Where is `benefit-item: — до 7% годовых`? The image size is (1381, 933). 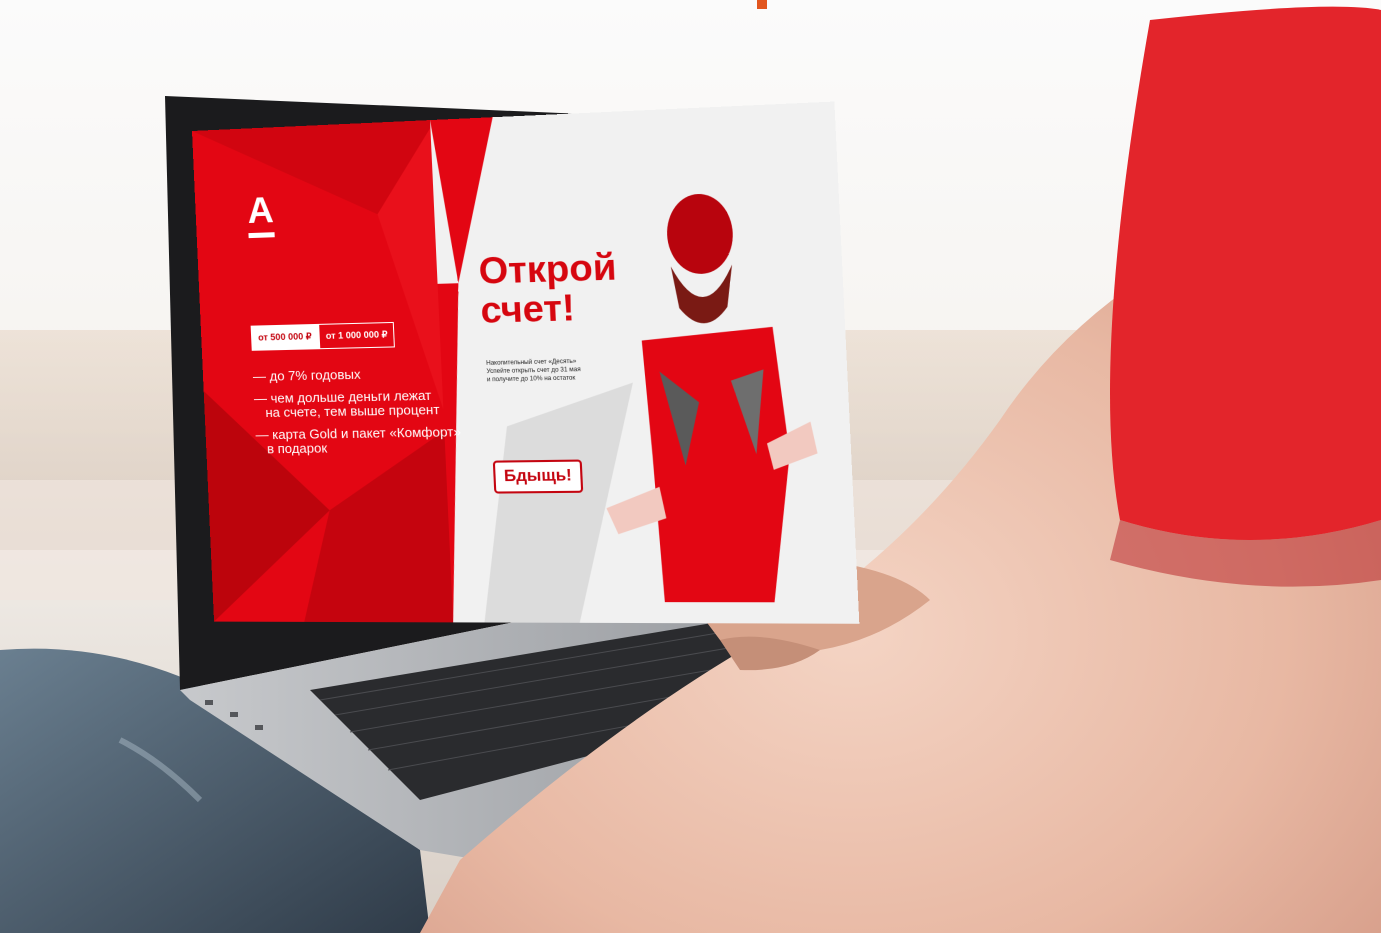
benefit-item: — до 7% годовых is located at coordinates (306, 375).